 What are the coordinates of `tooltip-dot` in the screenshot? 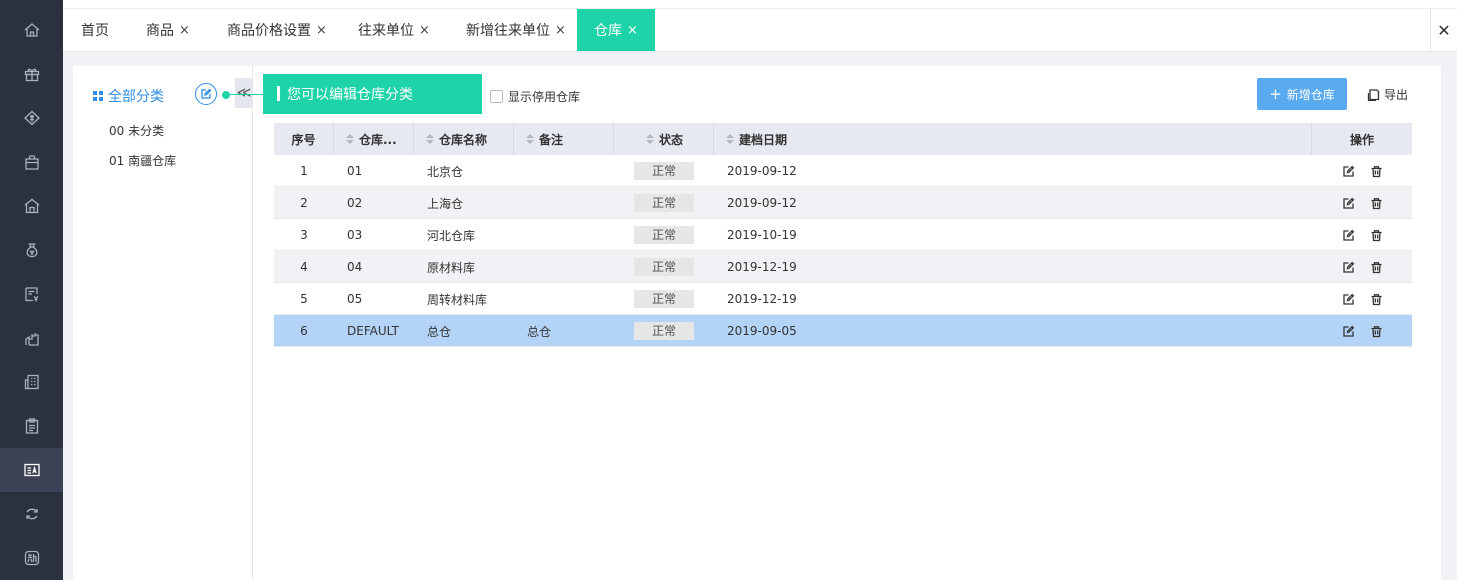 It's located at (226, 95).